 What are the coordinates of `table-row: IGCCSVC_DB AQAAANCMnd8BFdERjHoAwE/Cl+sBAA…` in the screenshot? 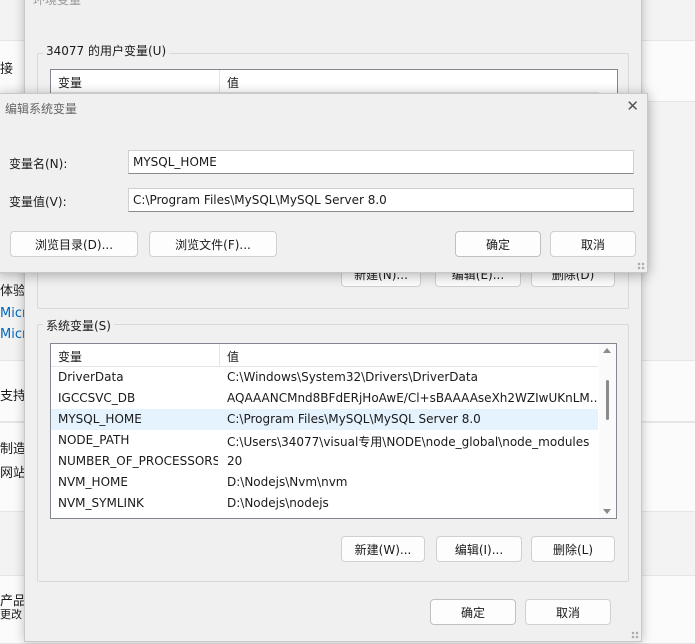 It's located at (324, 398).